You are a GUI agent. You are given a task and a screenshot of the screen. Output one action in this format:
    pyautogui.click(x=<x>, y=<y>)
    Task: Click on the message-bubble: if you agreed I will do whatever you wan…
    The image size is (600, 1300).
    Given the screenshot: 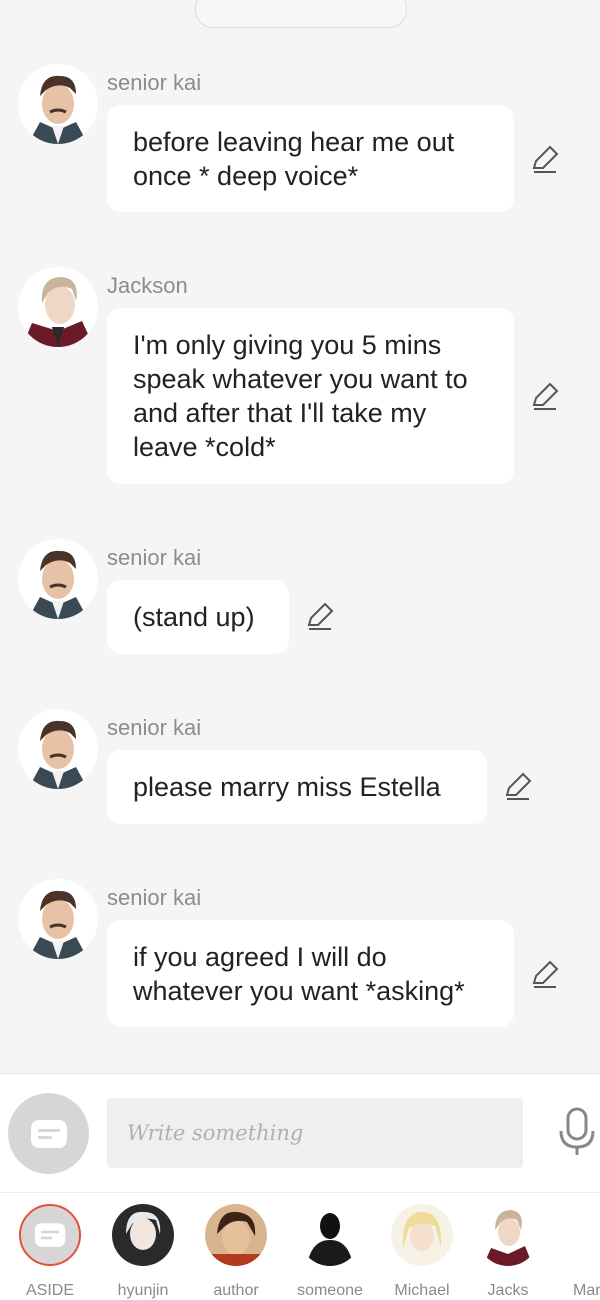 What is the action you would take?
    pyautogui.click(x=310, y=973)
    